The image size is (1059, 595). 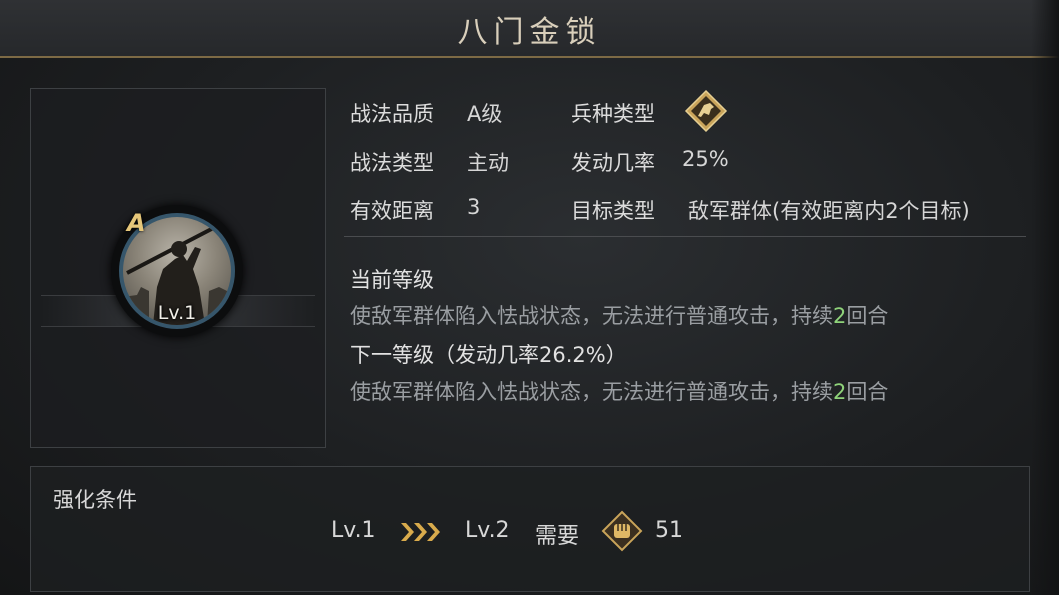 I want to click on to-level: Lv.2, so click(x=487, y=530).